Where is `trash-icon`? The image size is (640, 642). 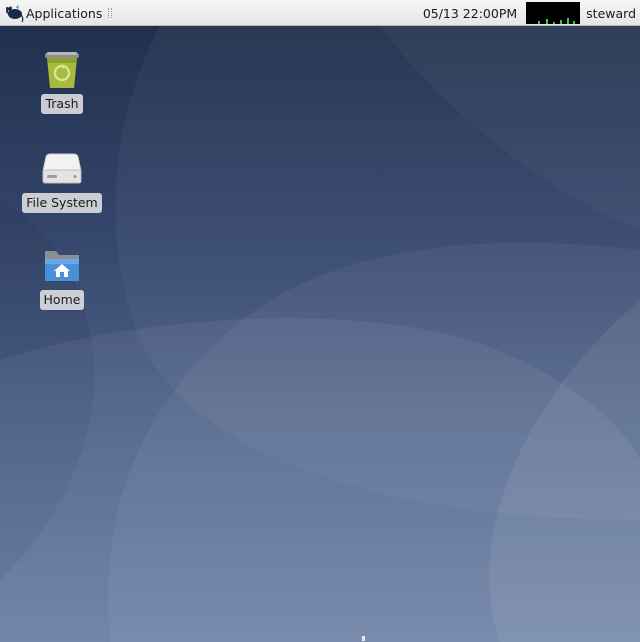 trash-icon is located at coordinates (62, 70).